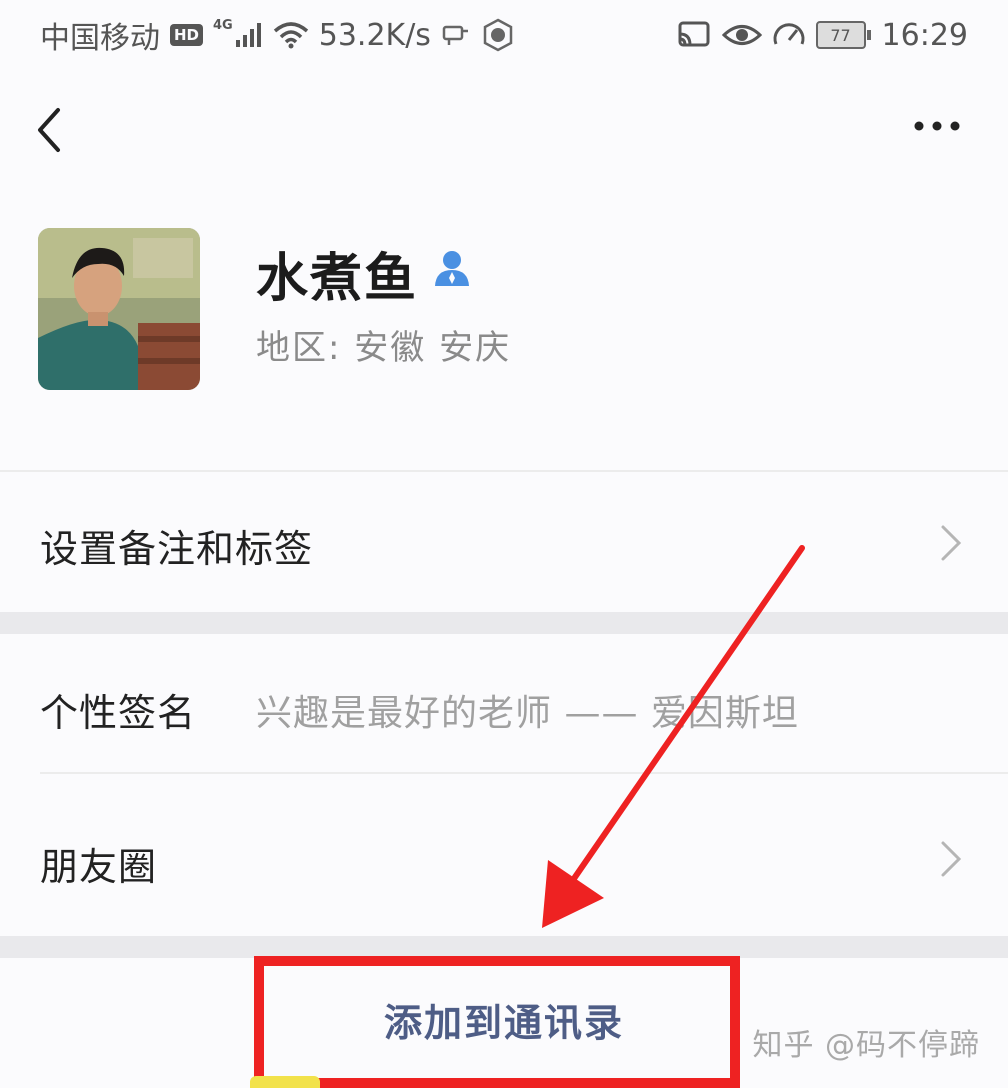 The width and height of the screenshot is (1008, 1088). I want to click on battery-icon: 77, so click(843, 35).